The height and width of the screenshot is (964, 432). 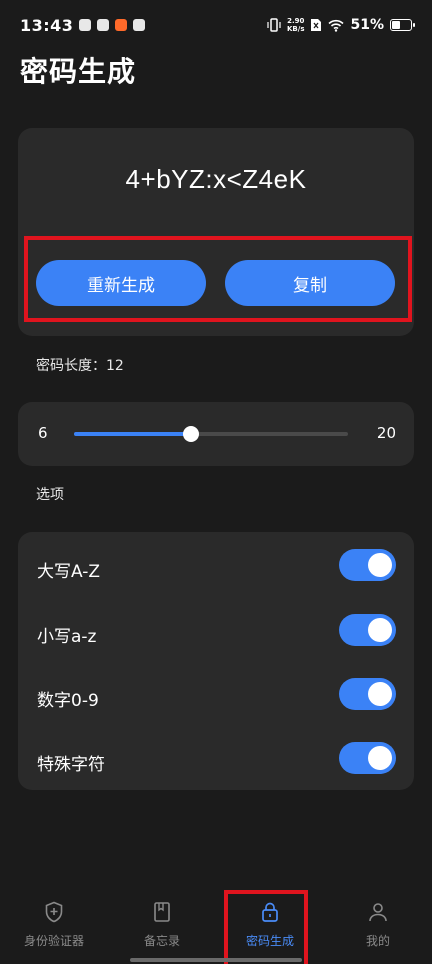 What do you see at coordinates (71, 765) in the screenshot?
I see `option-label: 特殊字符` at bounding box center [71, 765].